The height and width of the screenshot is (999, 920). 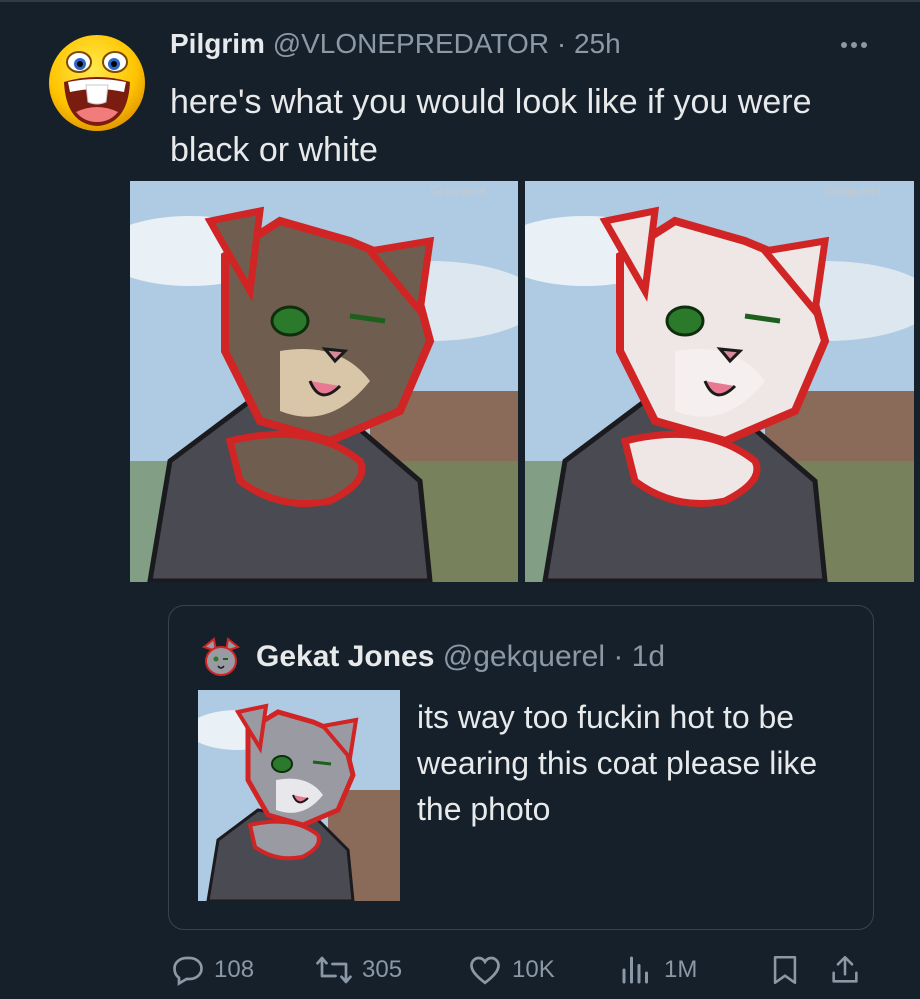 I want to click on cat-avatar-icon, so click(x=221, y=658).